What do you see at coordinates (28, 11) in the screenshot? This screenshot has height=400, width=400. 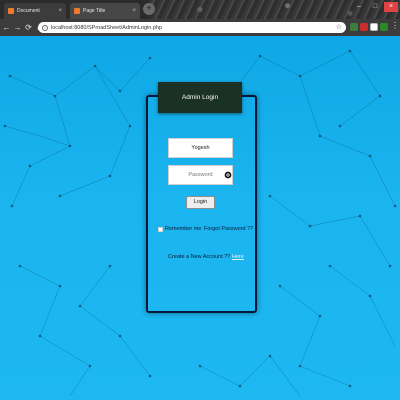 I see `tab-title: Document` at bounding box center [28, 11].